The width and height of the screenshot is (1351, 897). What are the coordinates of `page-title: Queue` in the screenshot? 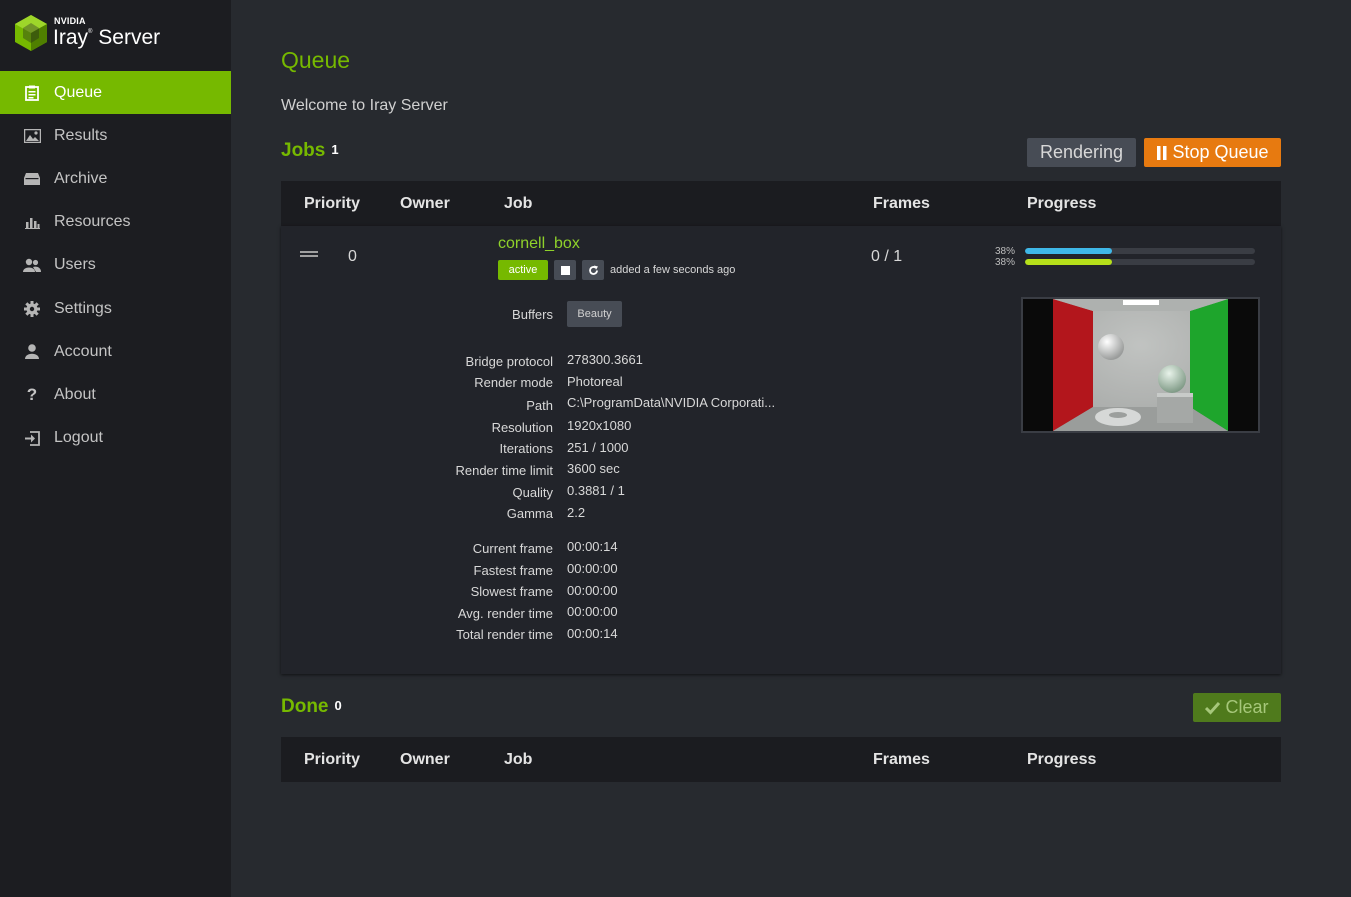 It's located at (316, 60).